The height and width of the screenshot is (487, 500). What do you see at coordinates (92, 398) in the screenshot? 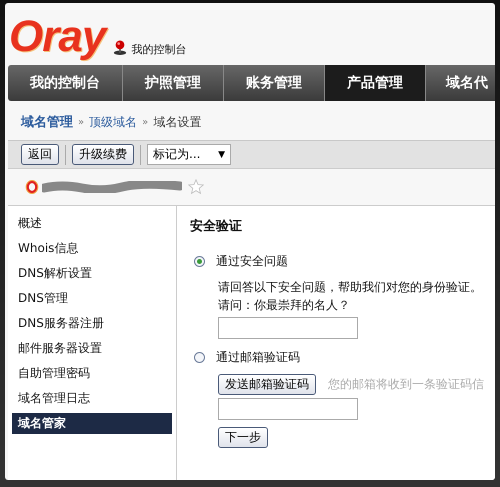
I see `sidebar-item: 域名管理日志` at bounding box center [92, 398].